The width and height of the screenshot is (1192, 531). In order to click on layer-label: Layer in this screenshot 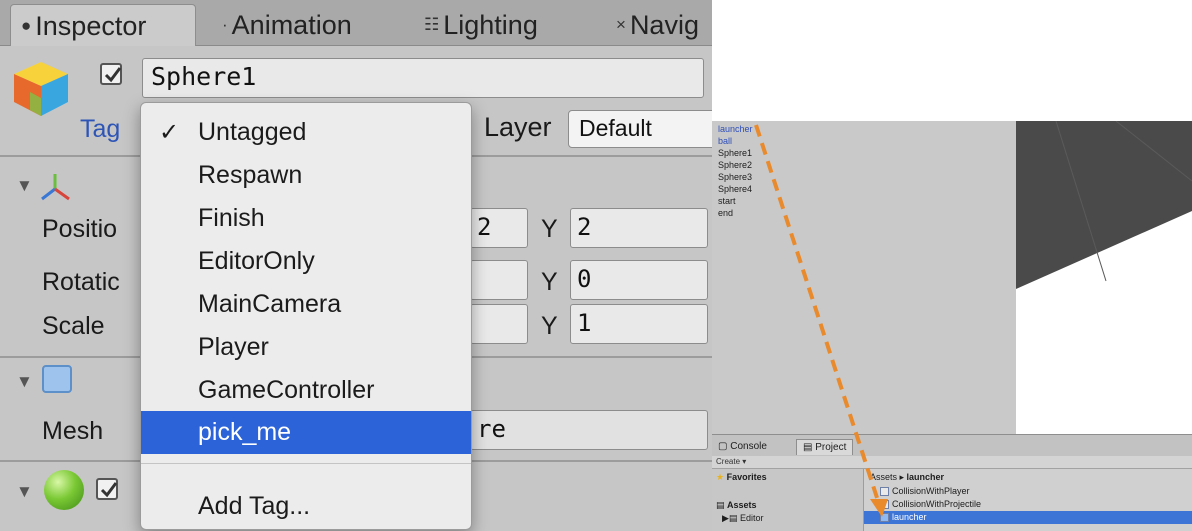, I will do `click(518, 127)`.